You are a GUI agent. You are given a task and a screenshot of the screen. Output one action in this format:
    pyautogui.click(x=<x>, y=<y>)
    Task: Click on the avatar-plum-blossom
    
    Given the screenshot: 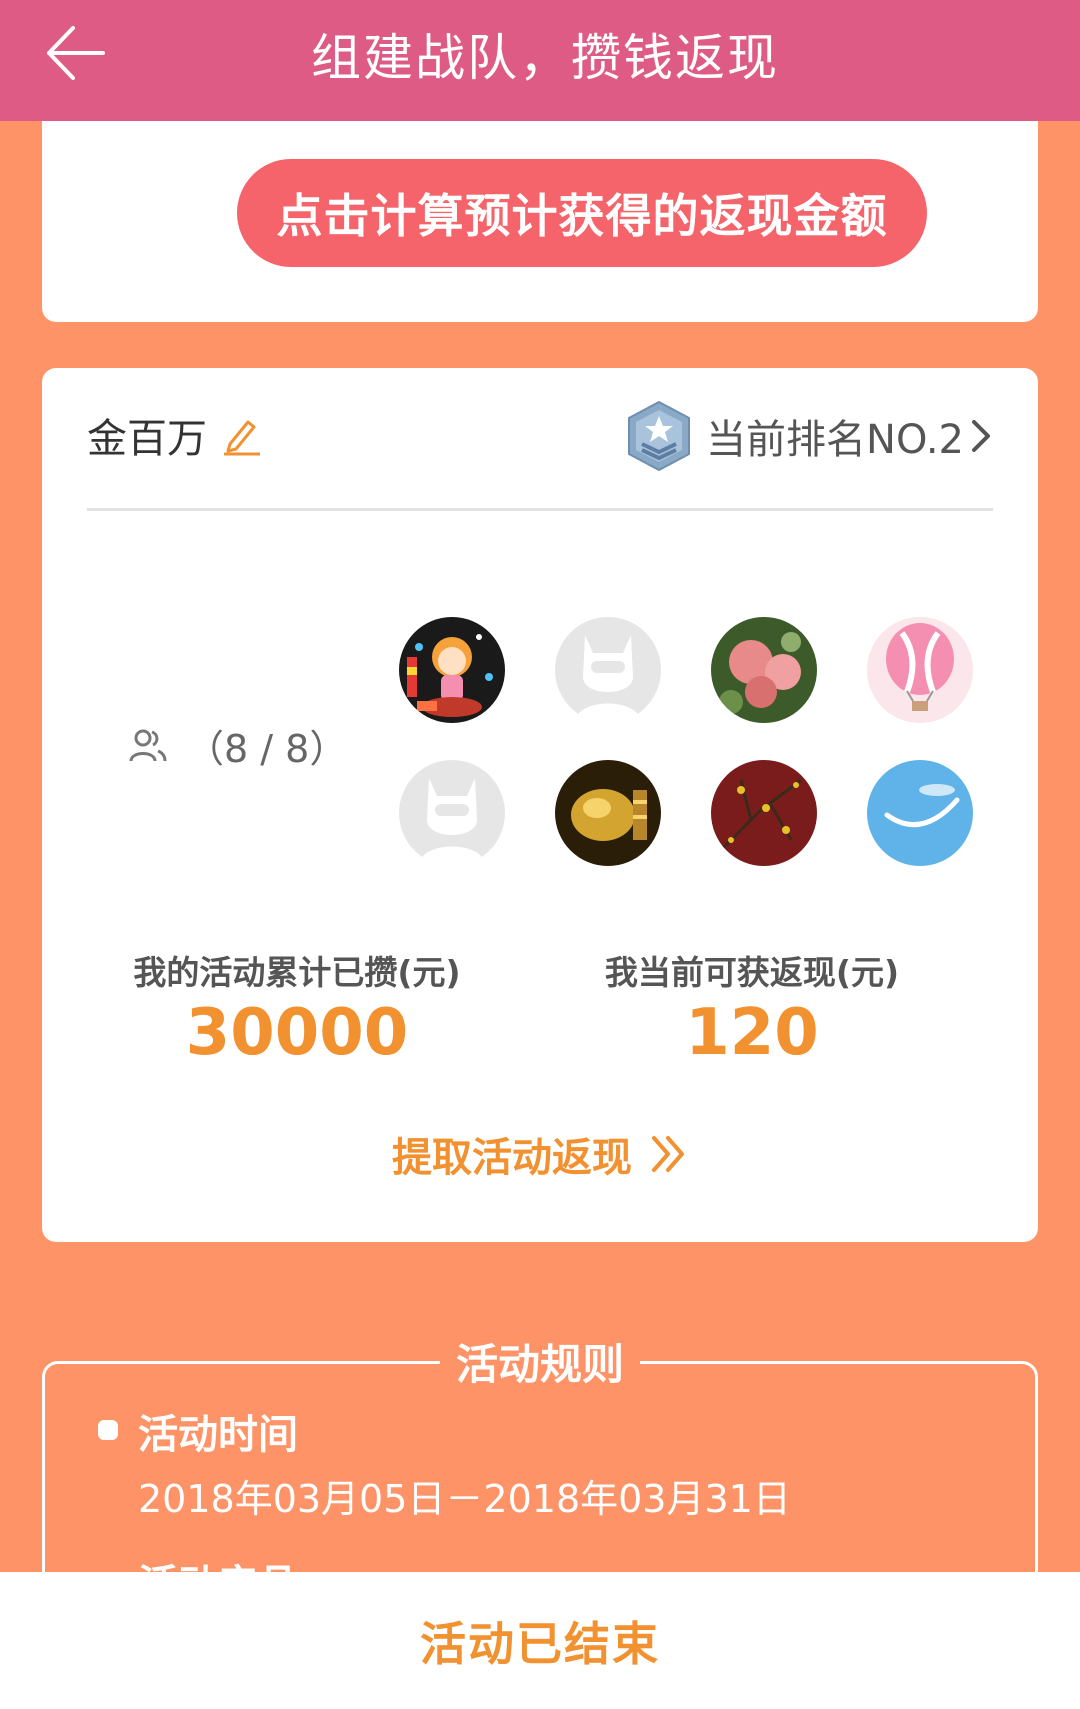 What is the action you would take?
    pyautogui.click(x=764, y=813)
    